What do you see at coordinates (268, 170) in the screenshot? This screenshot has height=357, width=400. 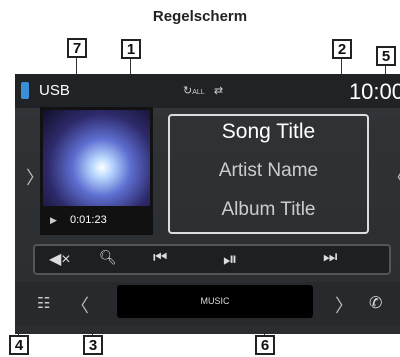 I see `artist-name: Artist Name` at bounding box center [268, 170].